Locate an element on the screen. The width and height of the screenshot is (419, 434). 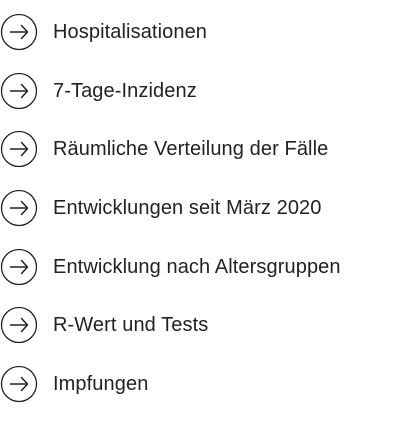
link-hospitalisationen: Hospitalisationen is located at coordinates (103, 32).